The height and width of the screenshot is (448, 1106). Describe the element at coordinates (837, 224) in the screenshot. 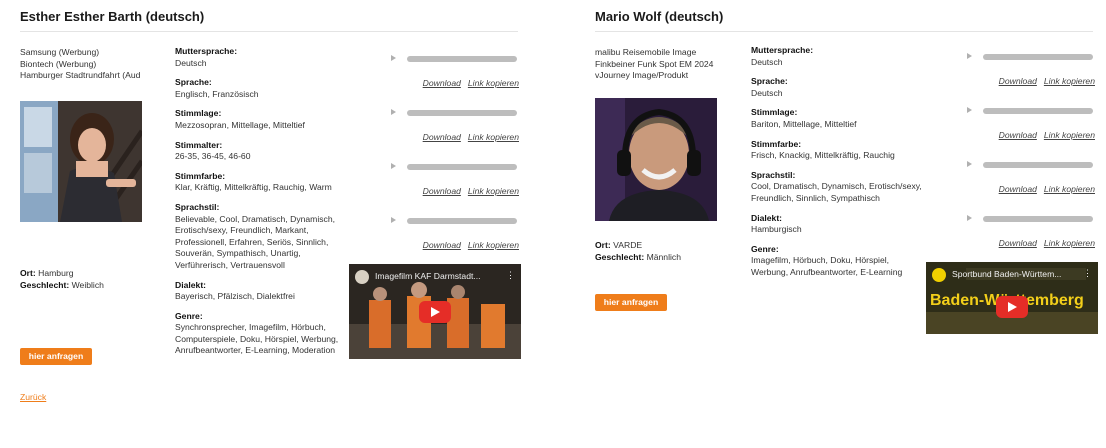

I see `attr-dialekt: Dialekt: Hamburgisch` at that location.